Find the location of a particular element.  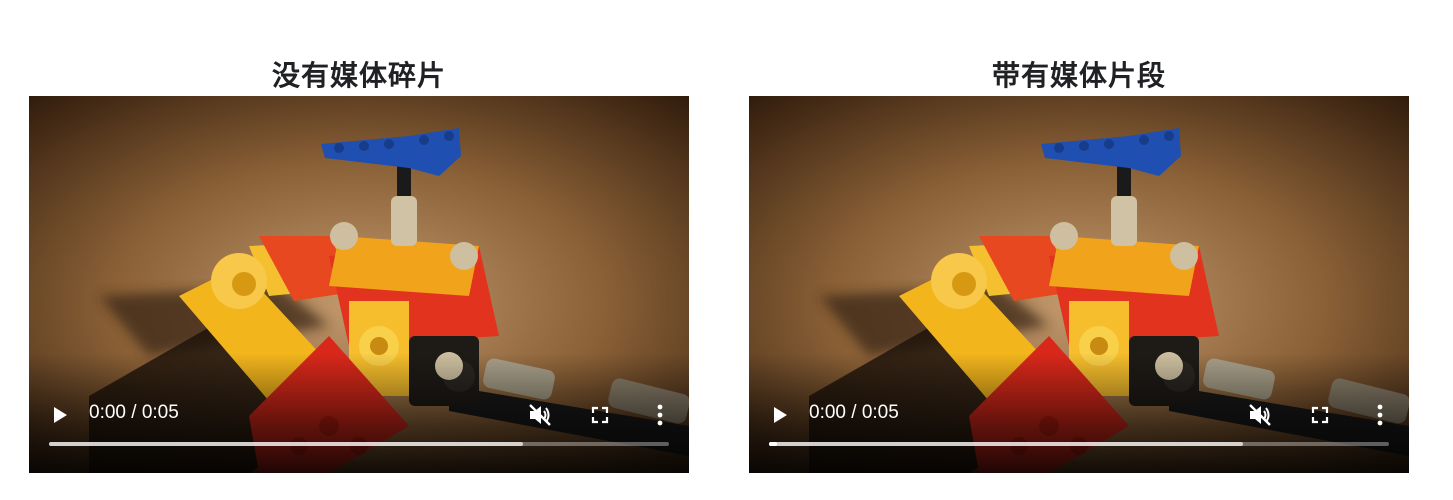

panel-title: 带有媒体片段 is located at coordinates (1078, 75).